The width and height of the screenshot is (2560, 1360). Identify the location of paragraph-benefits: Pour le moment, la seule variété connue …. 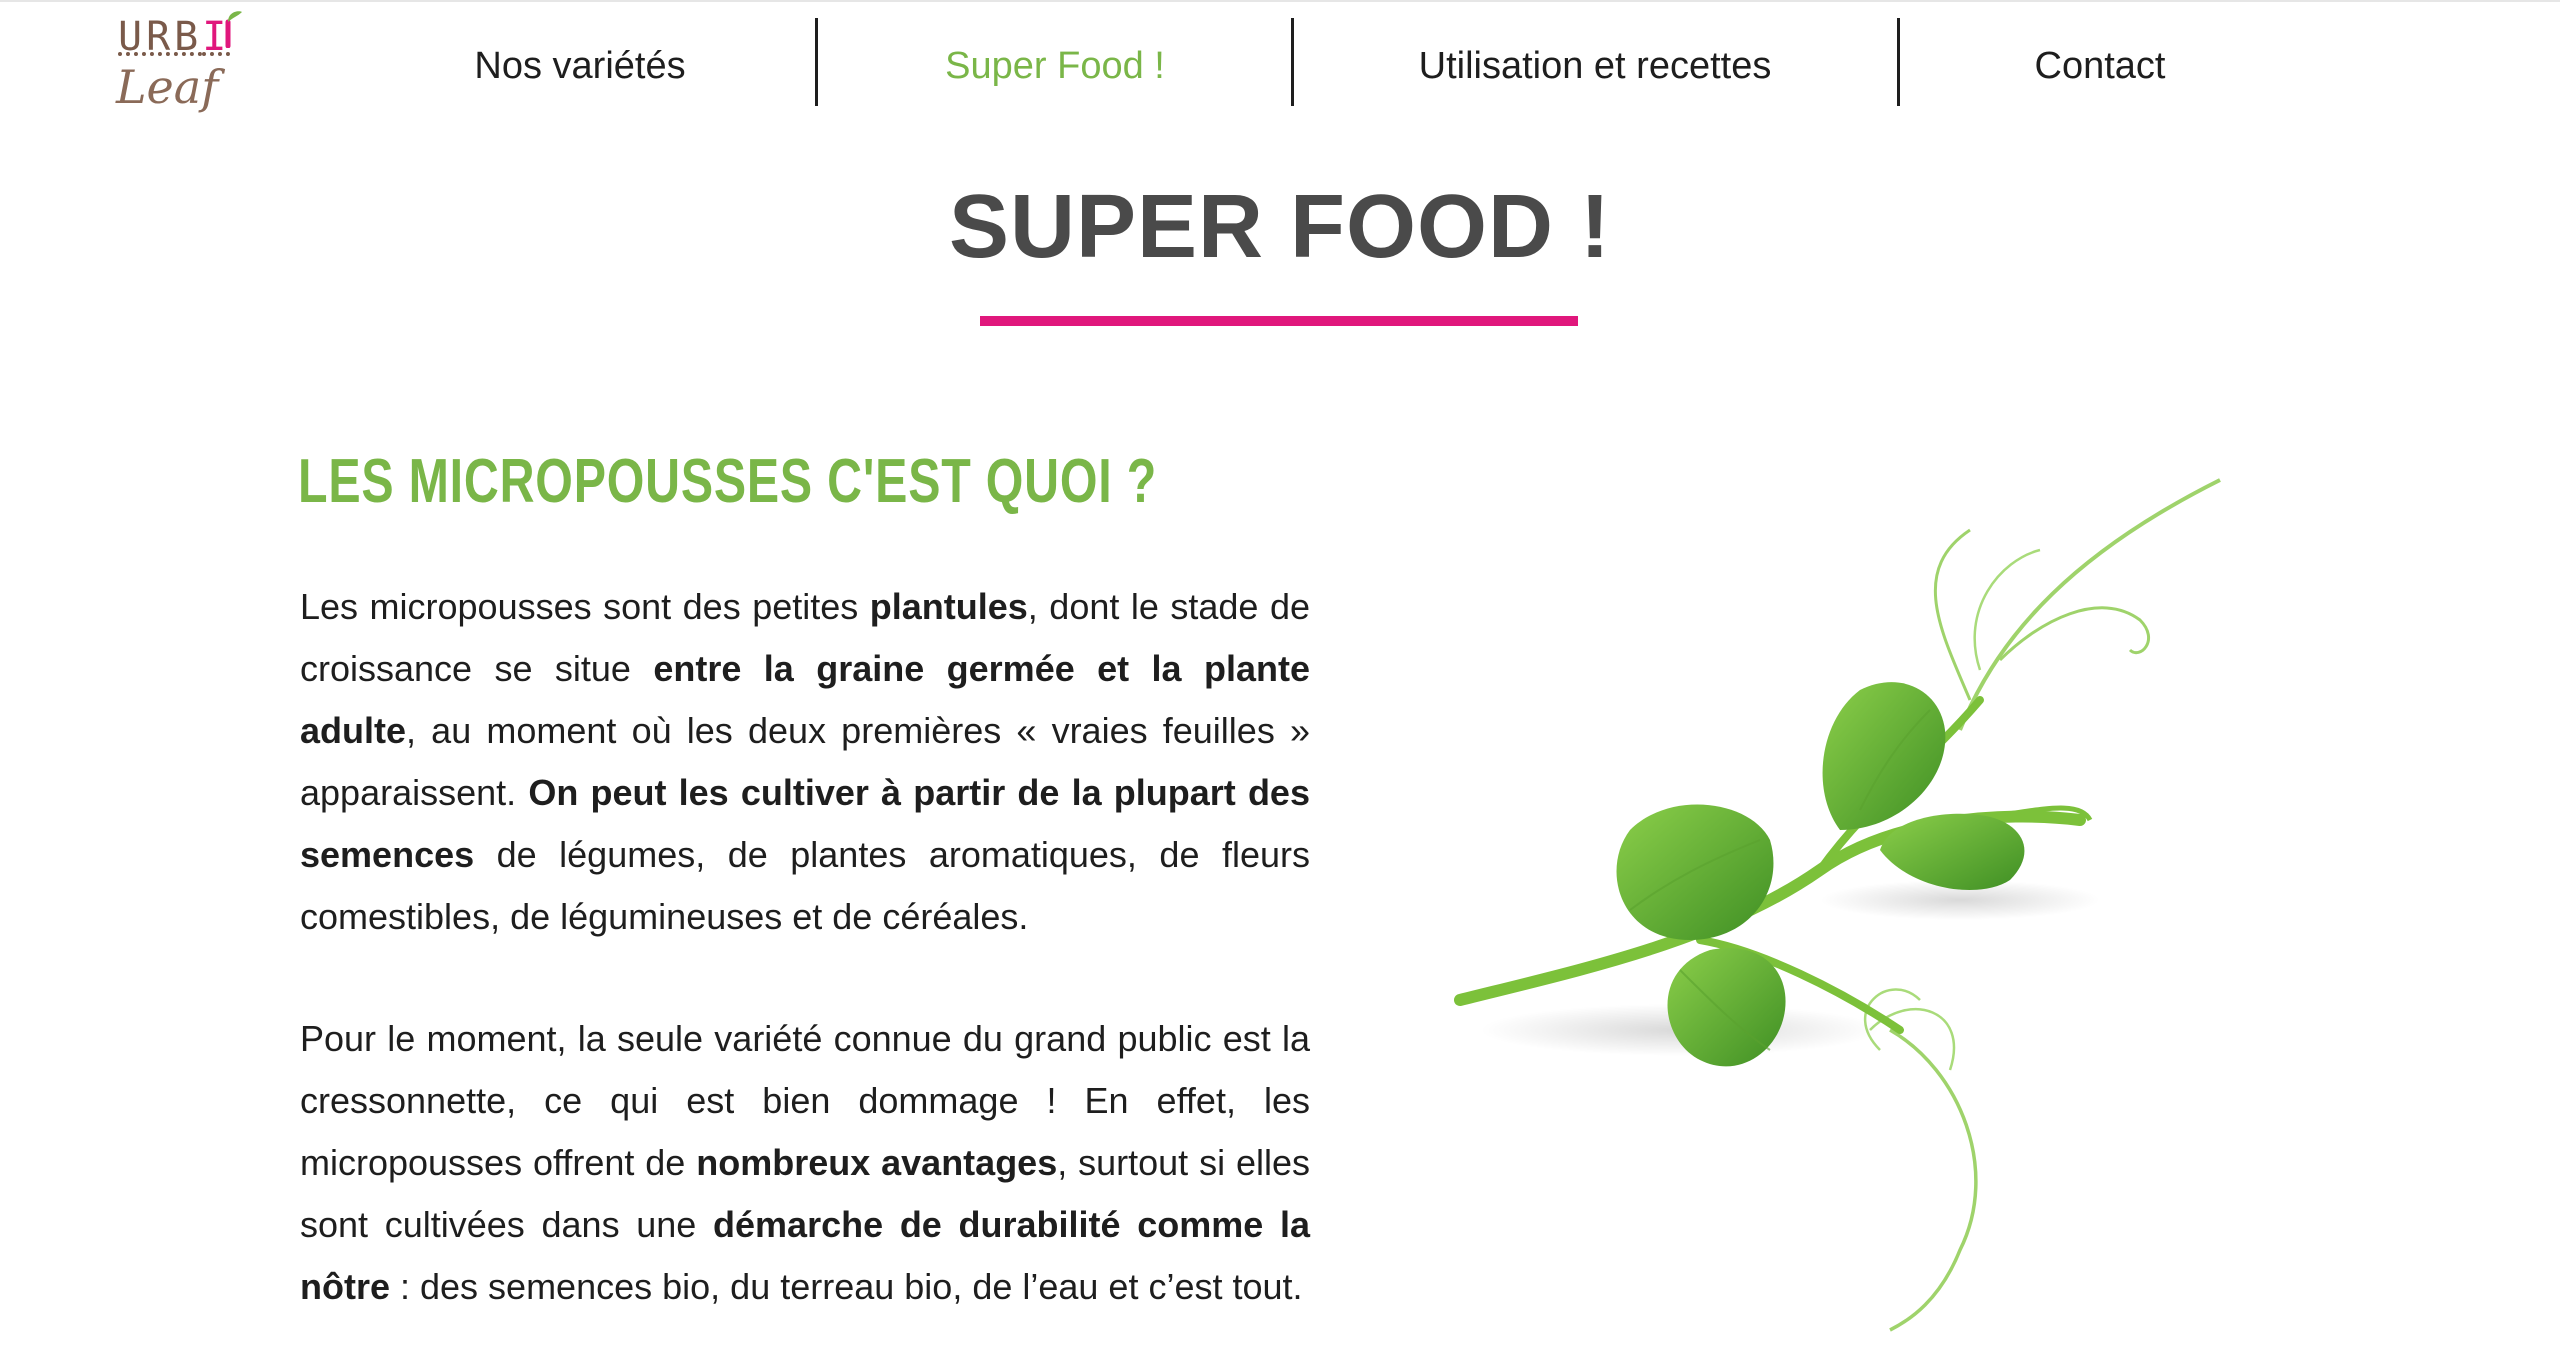
(805, 1163).